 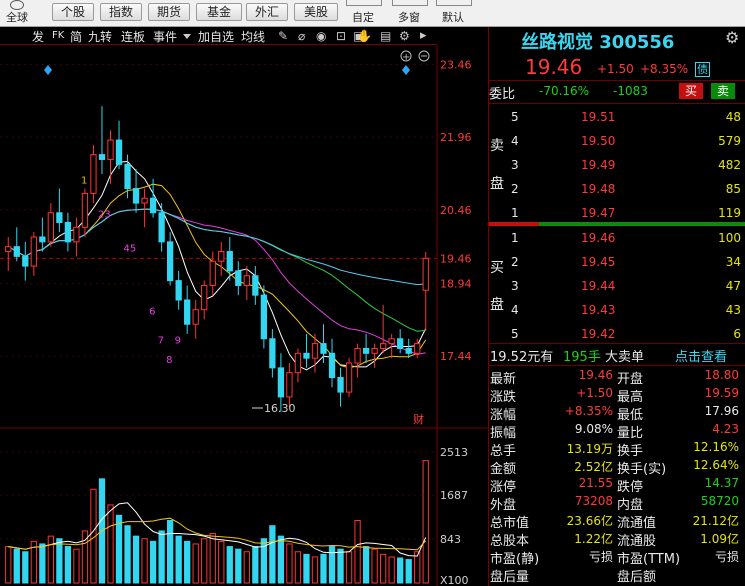 I want to click on price-tick-label: 20.46, so click(x=456, y=210).